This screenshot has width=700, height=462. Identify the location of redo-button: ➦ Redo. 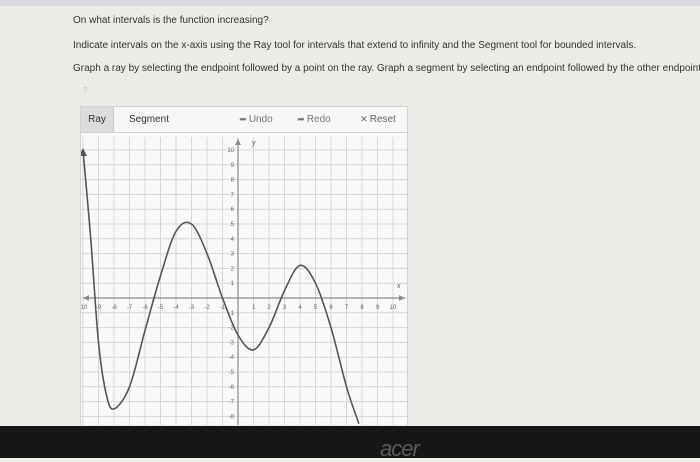
(314, 119).